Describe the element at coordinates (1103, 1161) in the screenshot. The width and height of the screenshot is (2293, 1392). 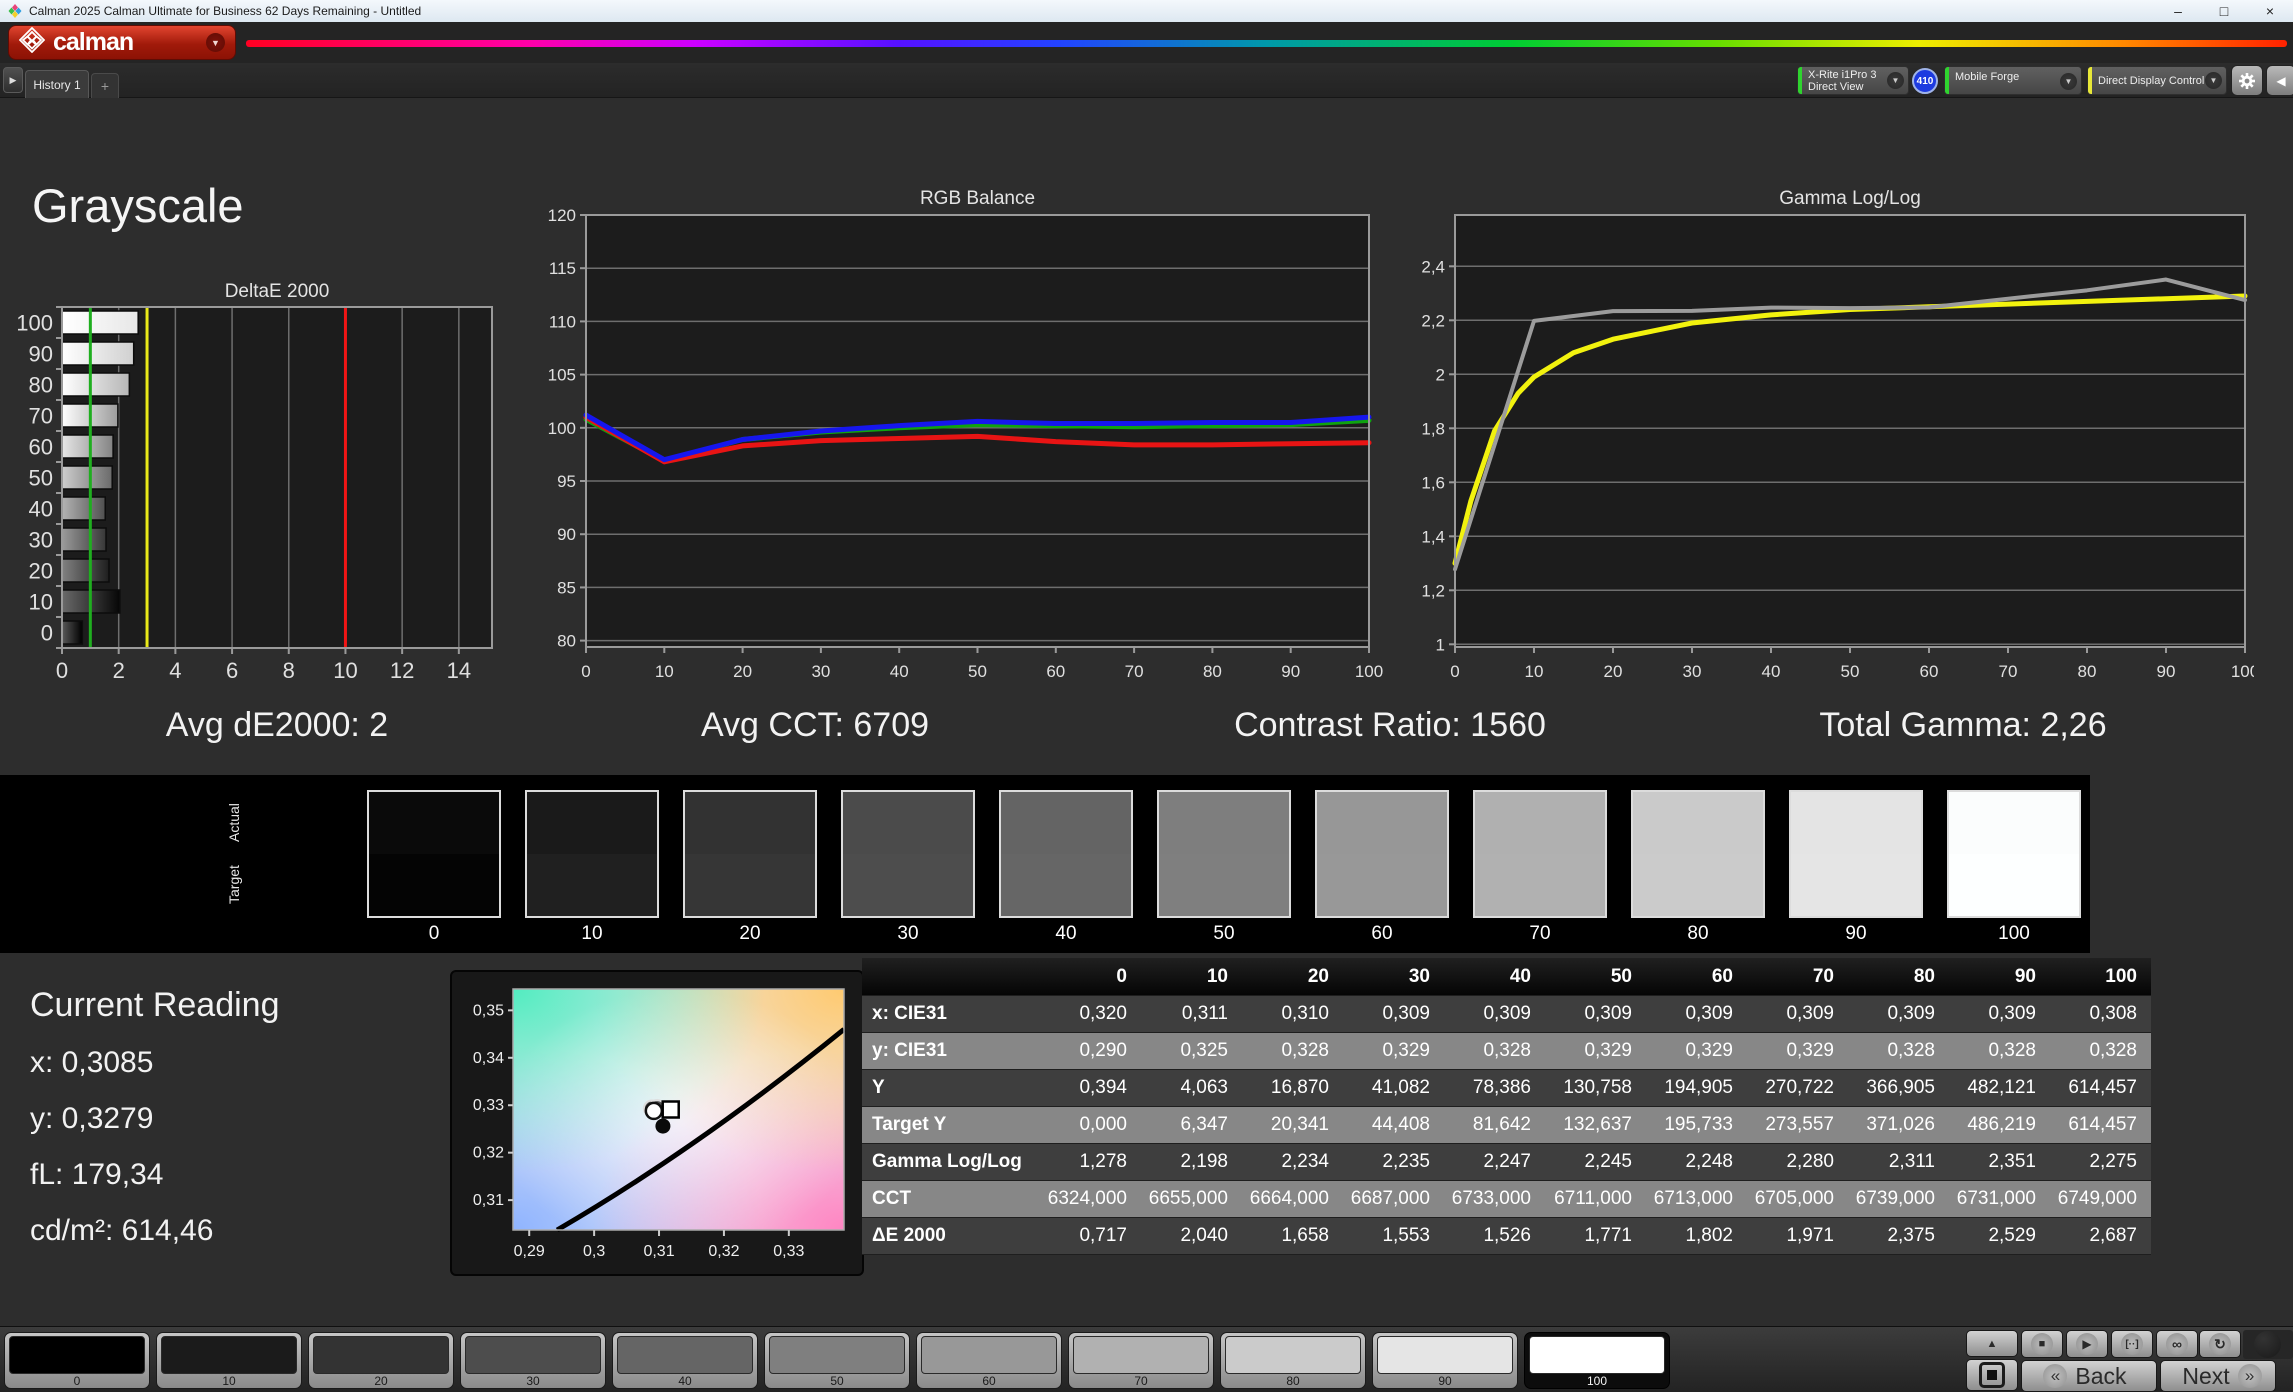
I see `table-cell: 1,278` at that location.